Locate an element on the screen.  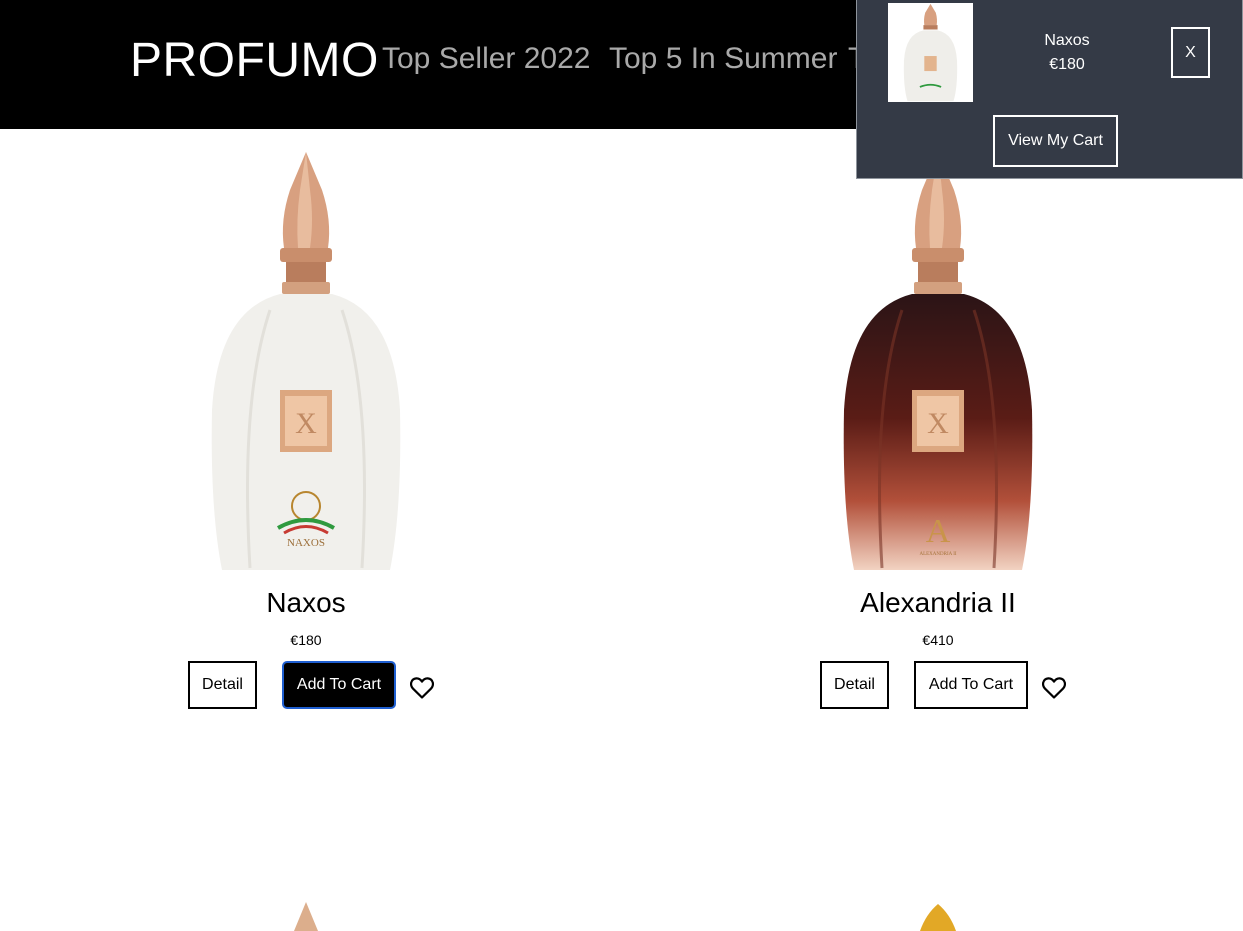
product-name: Naxos is located at coordinates (306, 602).